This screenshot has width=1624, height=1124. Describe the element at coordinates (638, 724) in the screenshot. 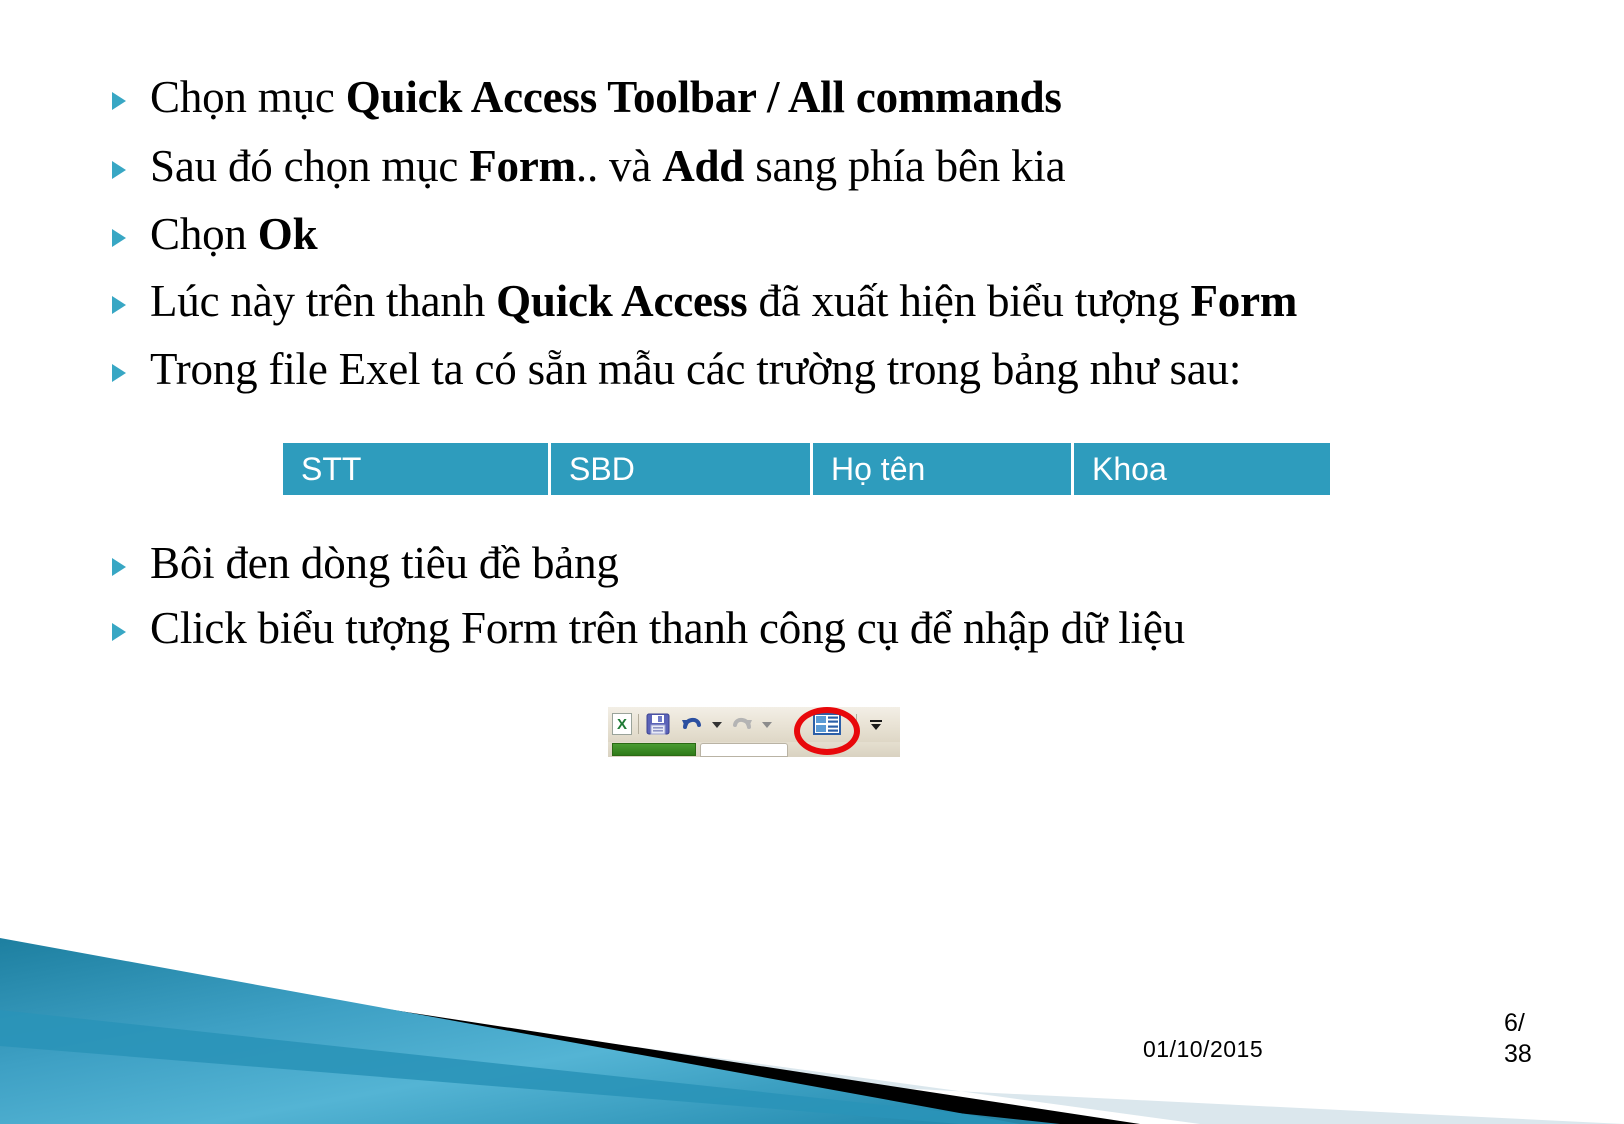

I see `toolbar-separator` at that location.